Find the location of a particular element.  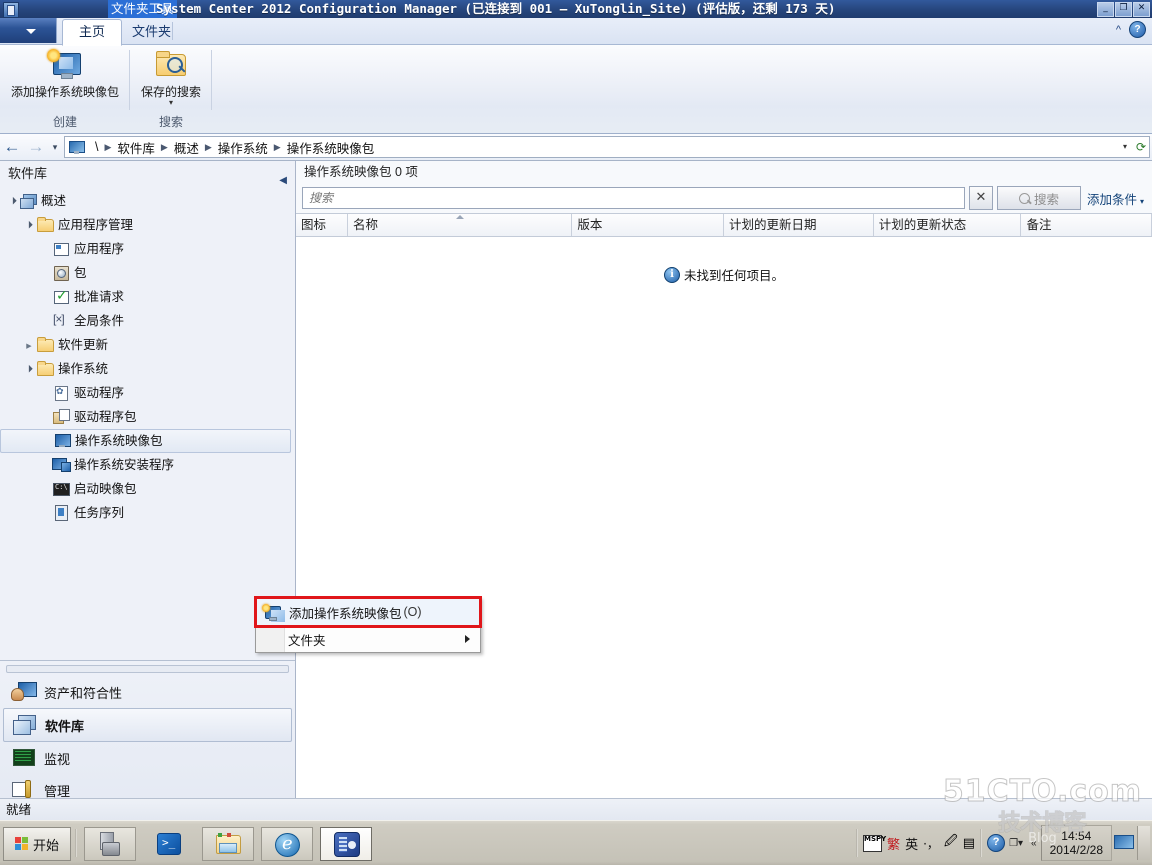

tree-item-8: 驱动程序 is located at coordinates (147, 393).